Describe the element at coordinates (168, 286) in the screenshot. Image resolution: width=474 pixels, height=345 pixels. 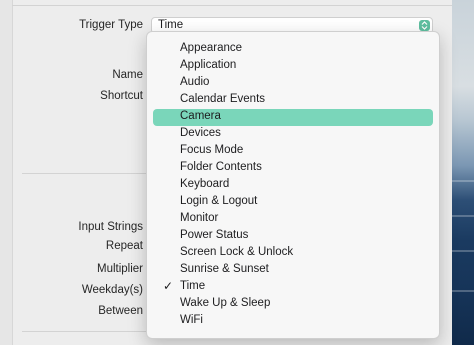
I see `checkmark-icon: ✓` at that location.